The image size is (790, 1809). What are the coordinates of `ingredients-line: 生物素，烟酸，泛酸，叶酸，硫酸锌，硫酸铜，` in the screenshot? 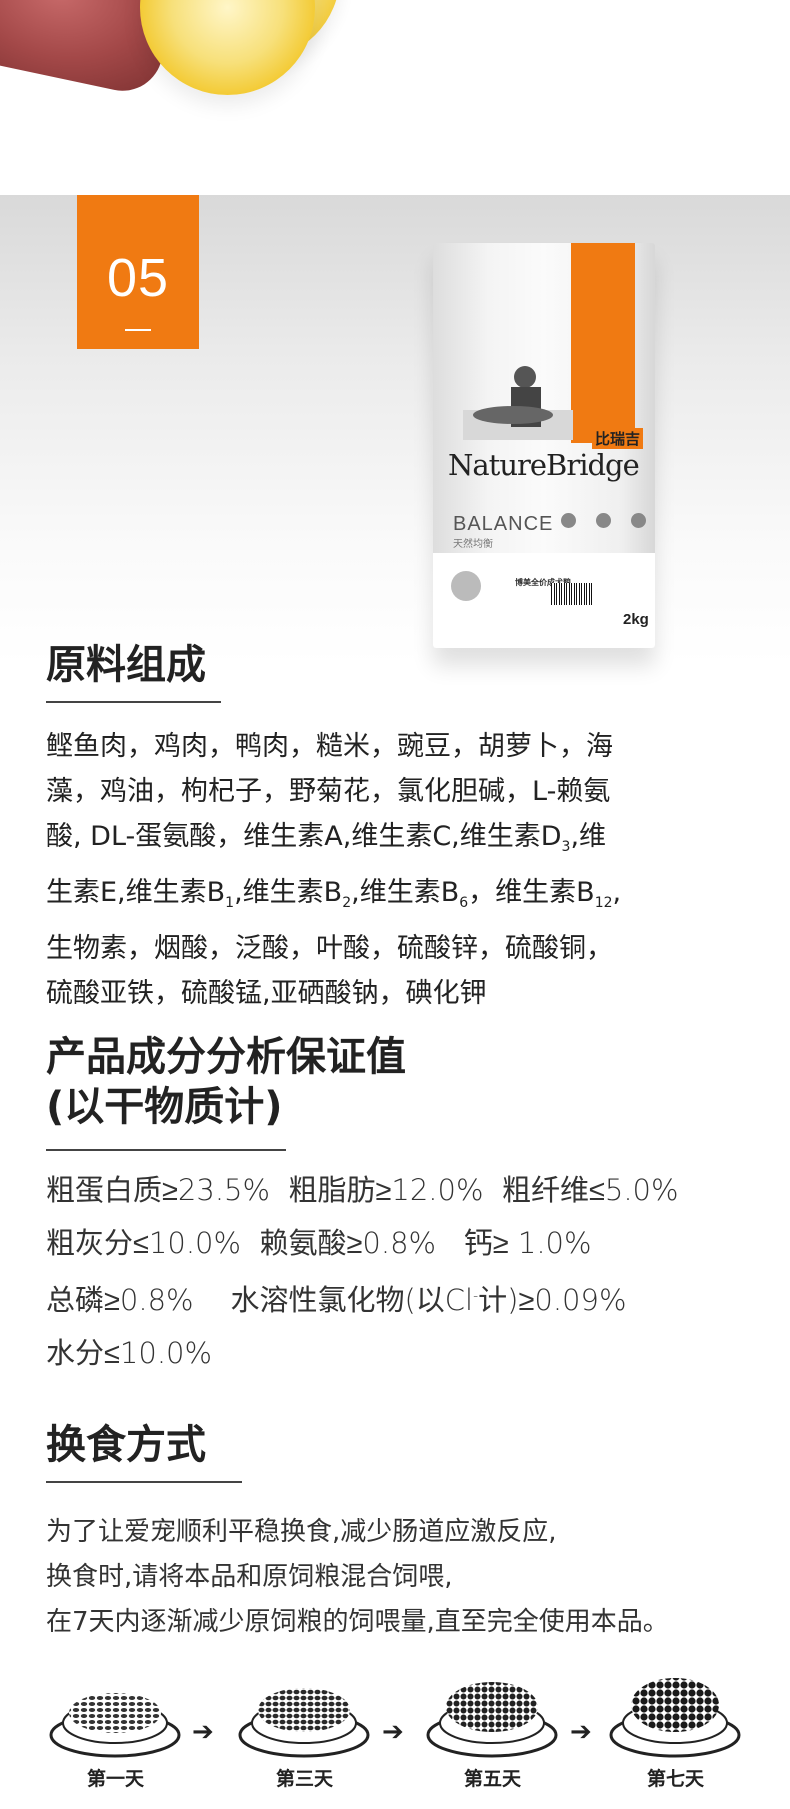 It's located at (329, 948).